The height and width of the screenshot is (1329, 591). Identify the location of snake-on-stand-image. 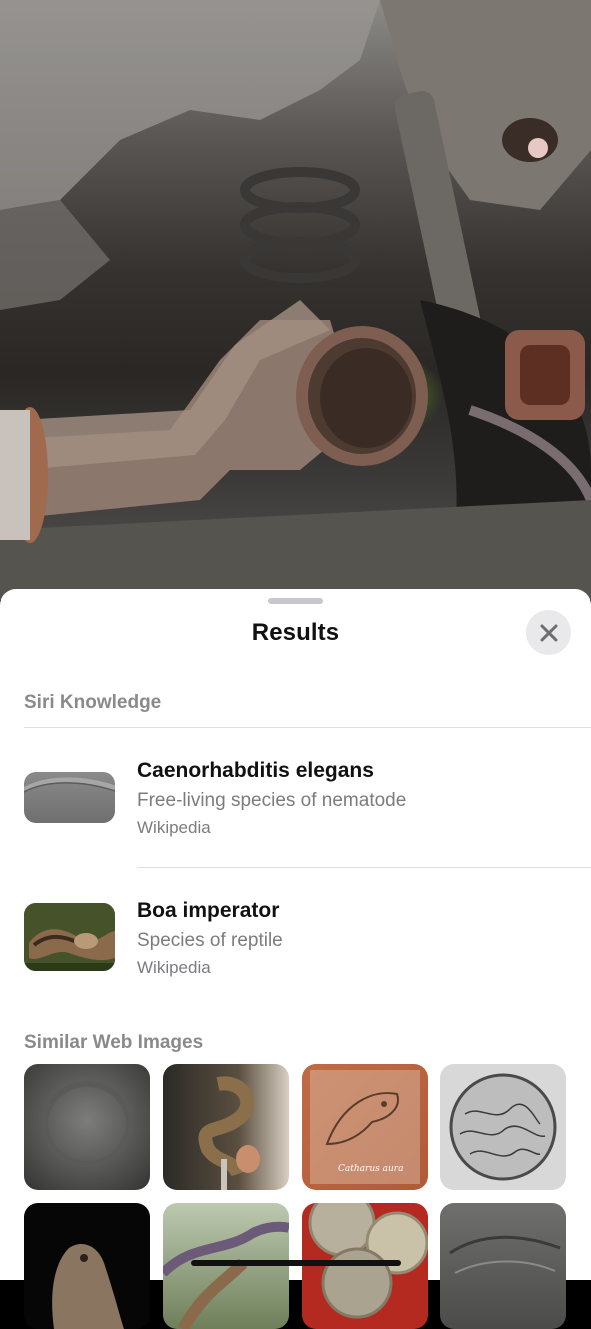
(226, 1127).